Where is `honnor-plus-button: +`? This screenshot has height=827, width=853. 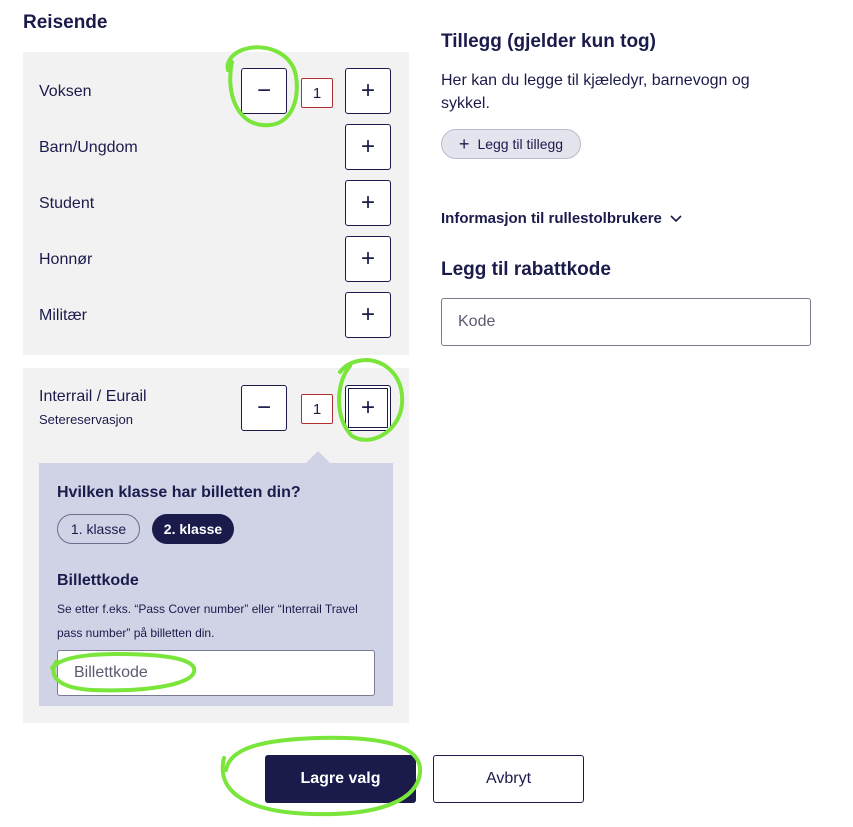 honnor-plus-button: + is located at coordinates (368, 259).